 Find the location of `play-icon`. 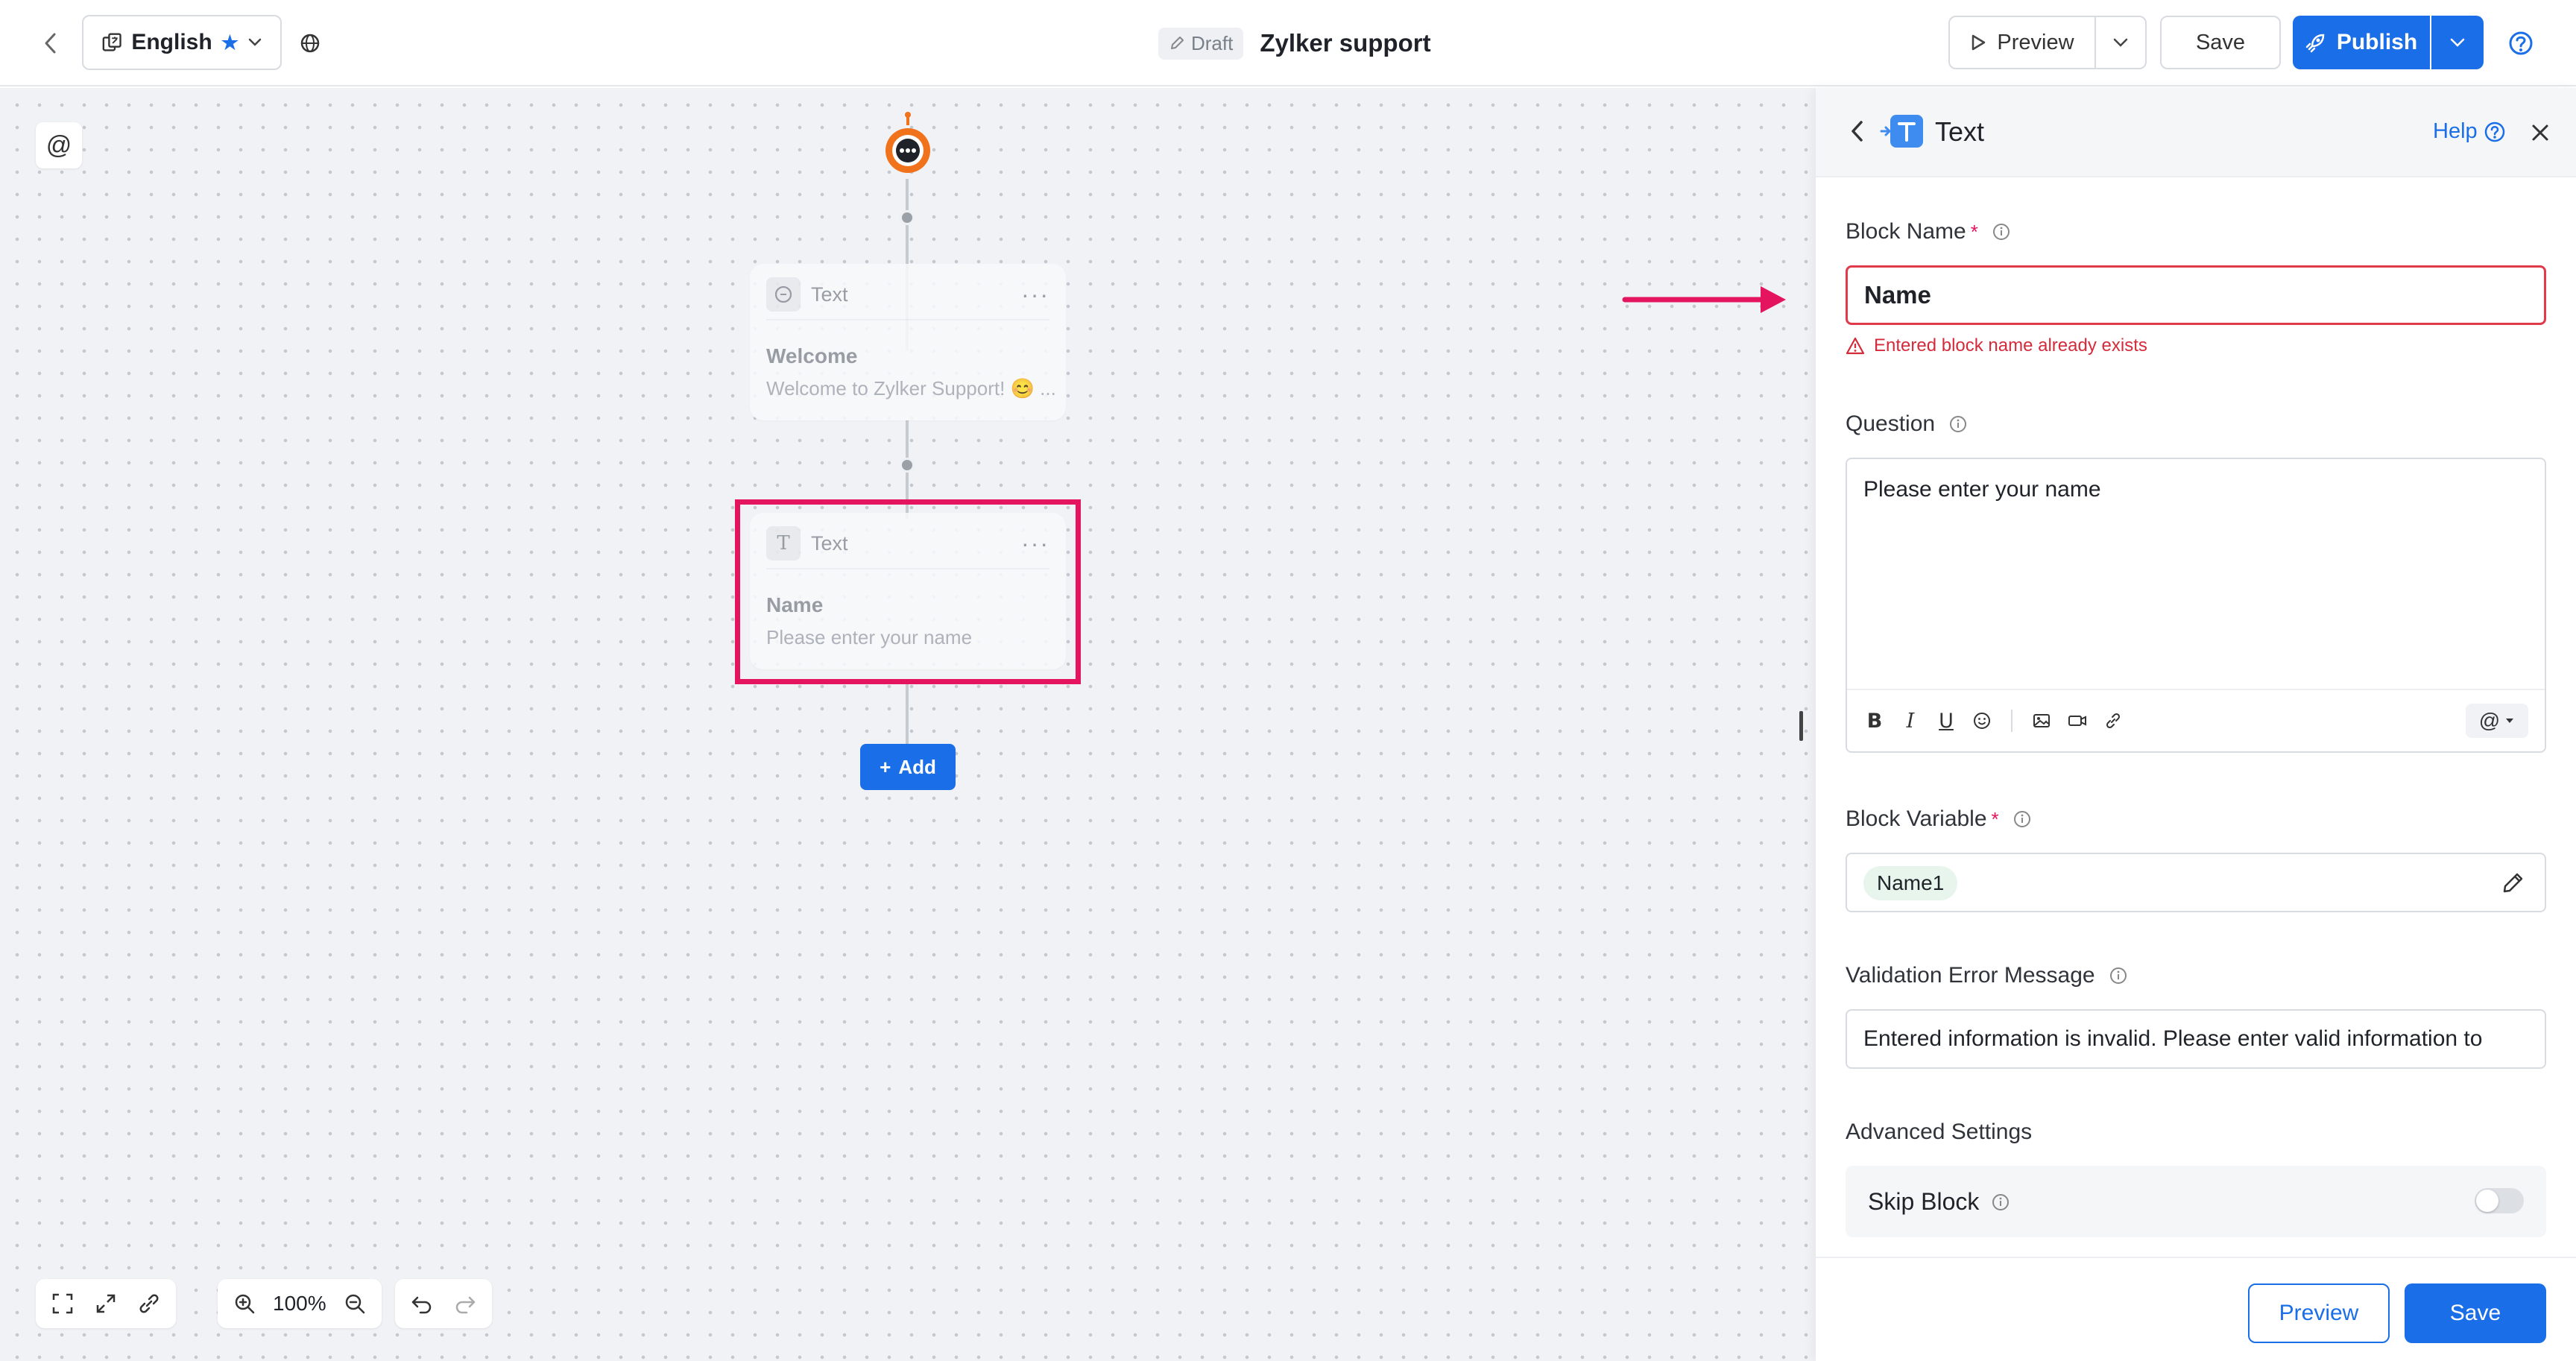

play-icon is located at coordinates (1979, 42).